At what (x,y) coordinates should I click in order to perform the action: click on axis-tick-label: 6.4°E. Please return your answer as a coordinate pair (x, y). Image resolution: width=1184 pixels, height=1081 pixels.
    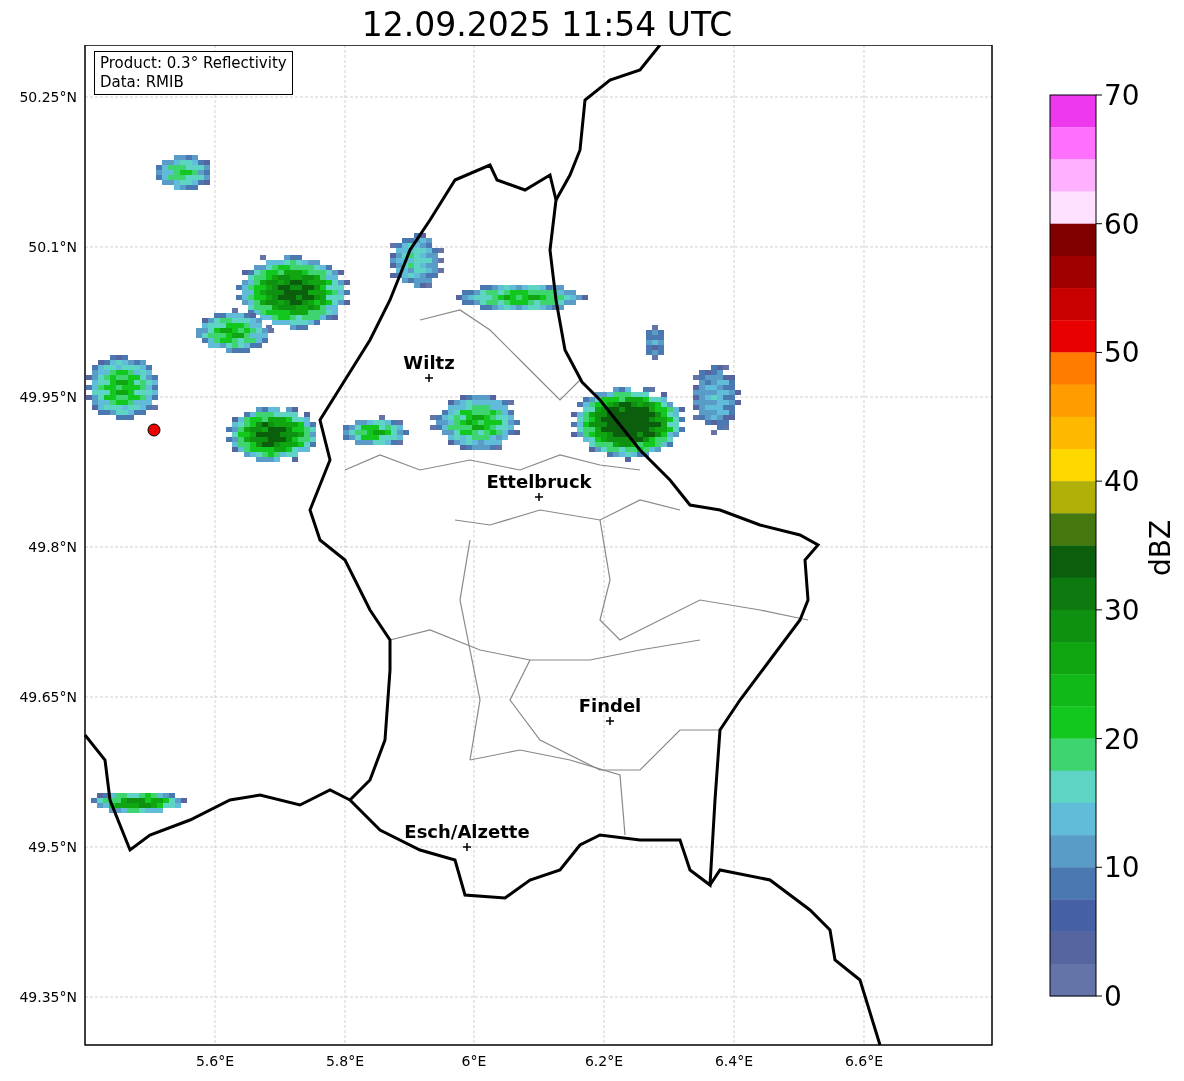
    Looking at the image, I should click on (734, 1061).